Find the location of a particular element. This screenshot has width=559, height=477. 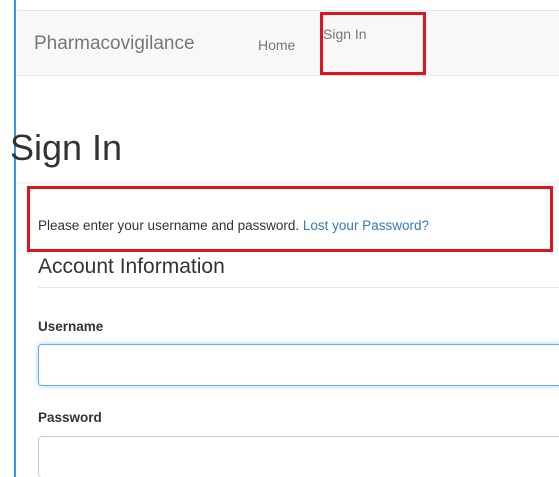

nav-link-home: Home is located at coordinates (276, 45).